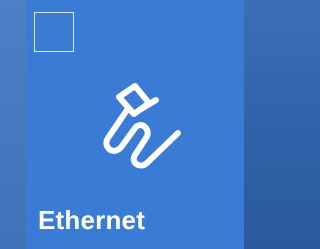 This screenshot has height=249, width=320. I want to click on tile-select-checkbox, so click(54, 32).